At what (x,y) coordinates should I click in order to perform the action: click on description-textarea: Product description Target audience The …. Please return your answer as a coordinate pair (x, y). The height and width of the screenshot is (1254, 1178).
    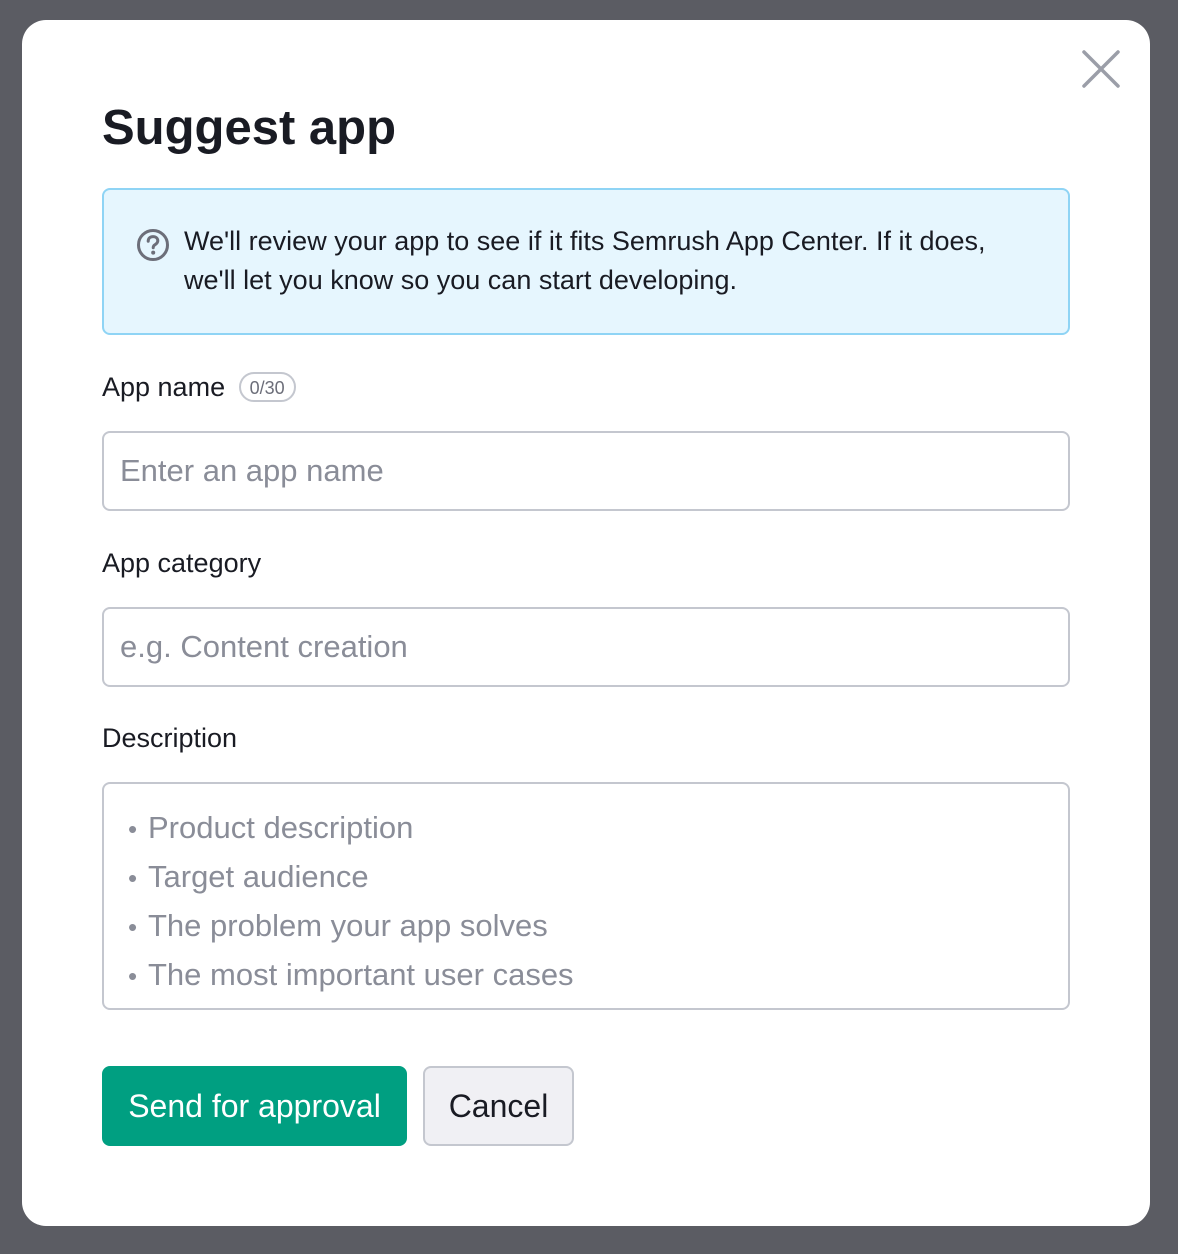
    Looking at the image, I should click on (586, 896).